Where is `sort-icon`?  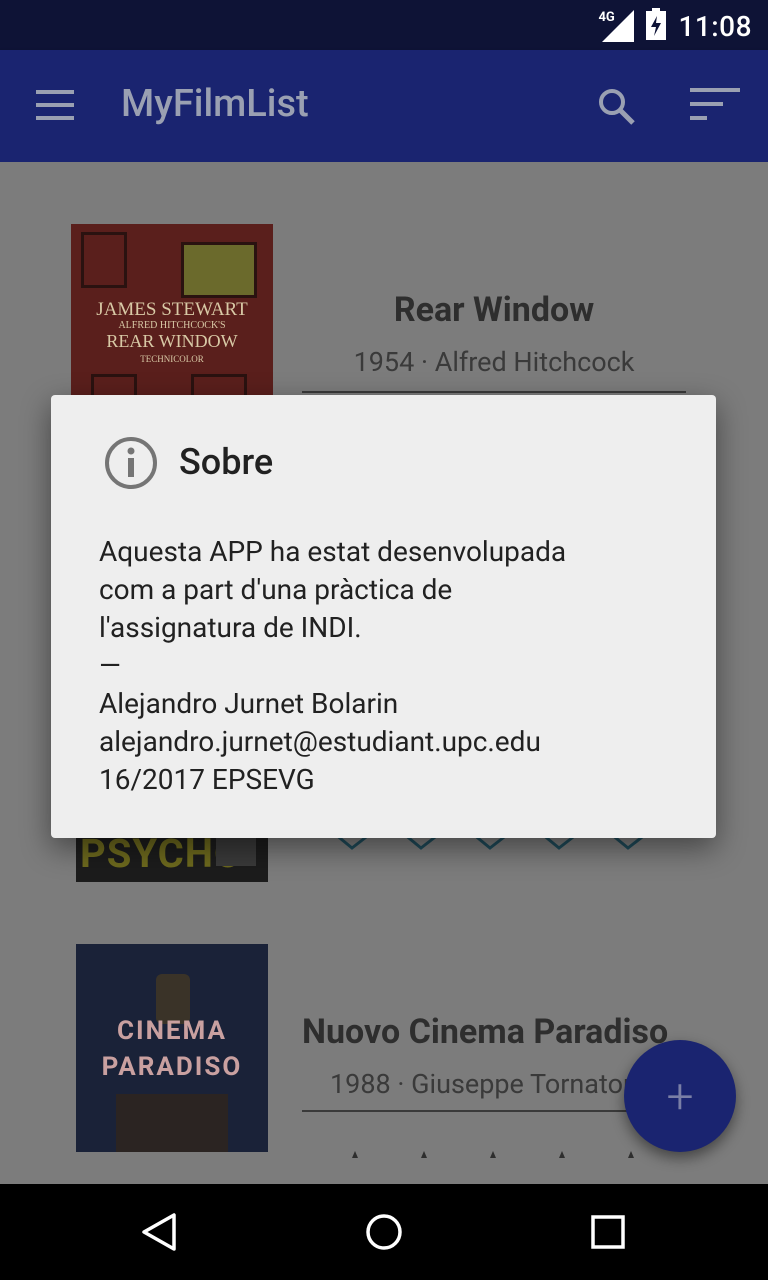 sort-icon is located at coordinates (715, 106).